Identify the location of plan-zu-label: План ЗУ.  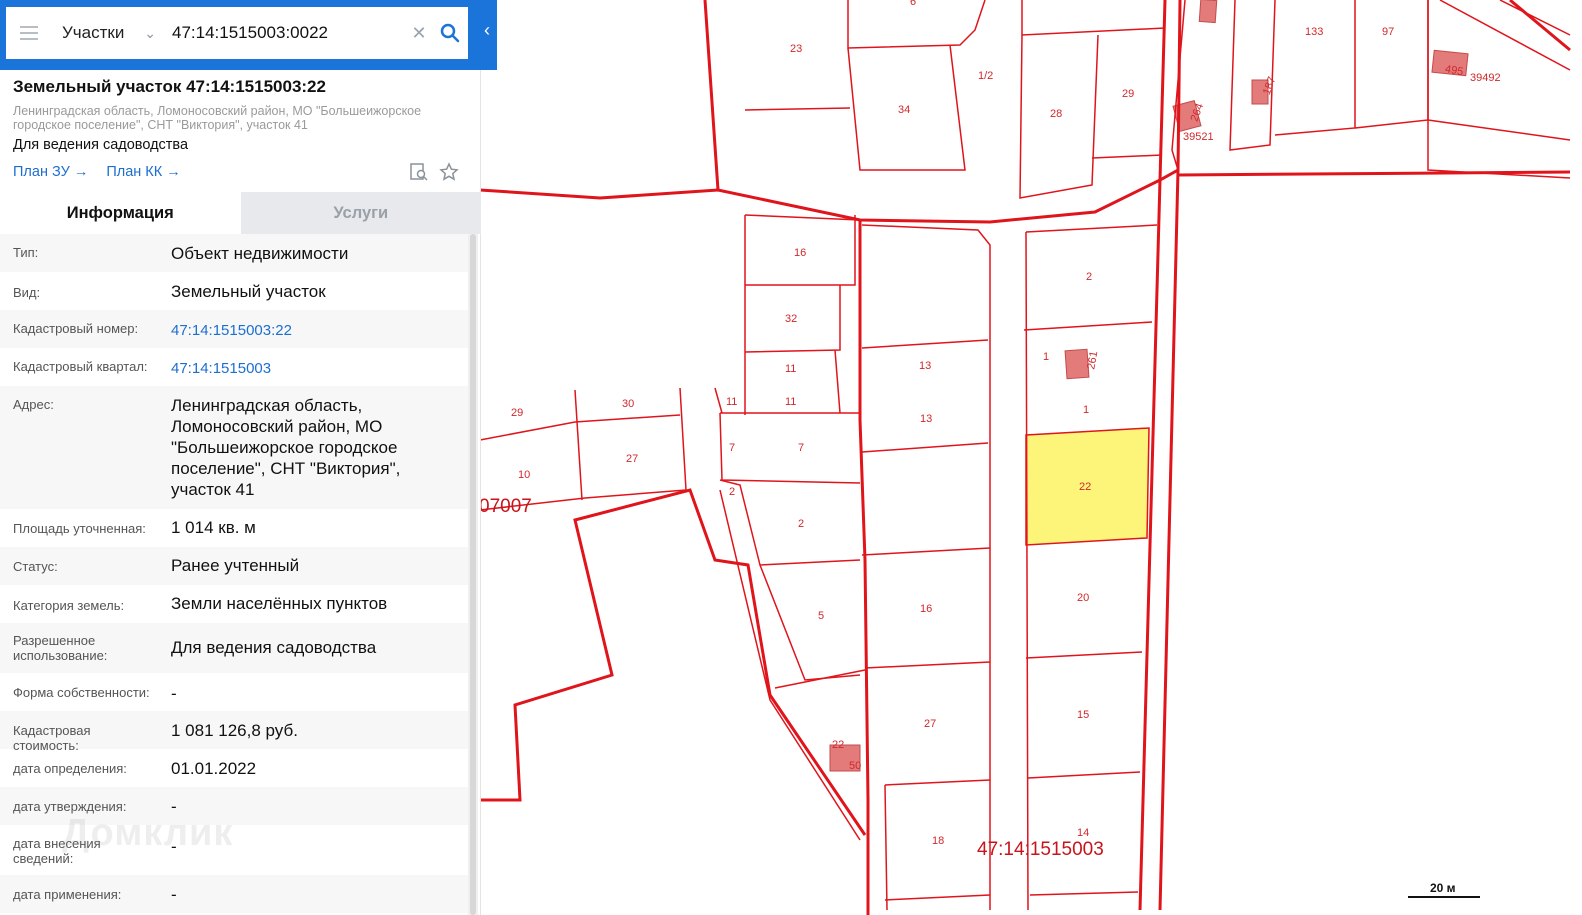
(41, 172).